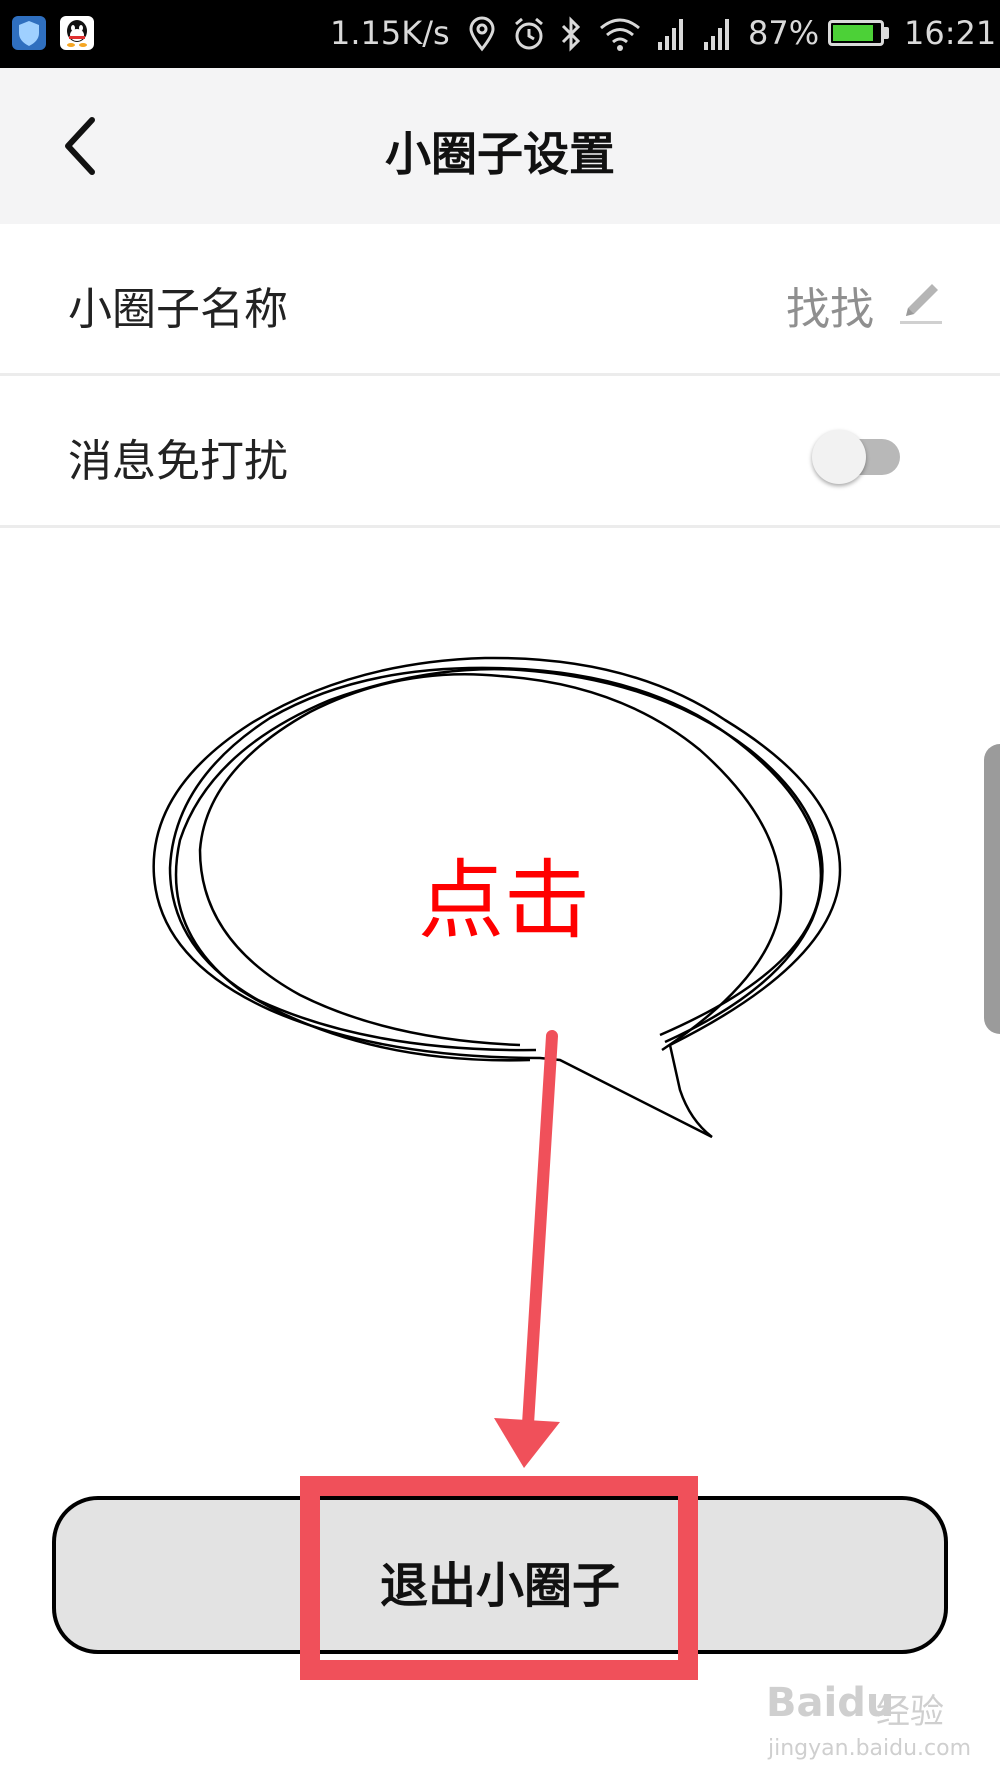 The width and height of the screenshot is (1000, 1778). Describe the element at coordinates (500, 154) in the screenshot. I see `page-title: 小圈子设置` at that location.